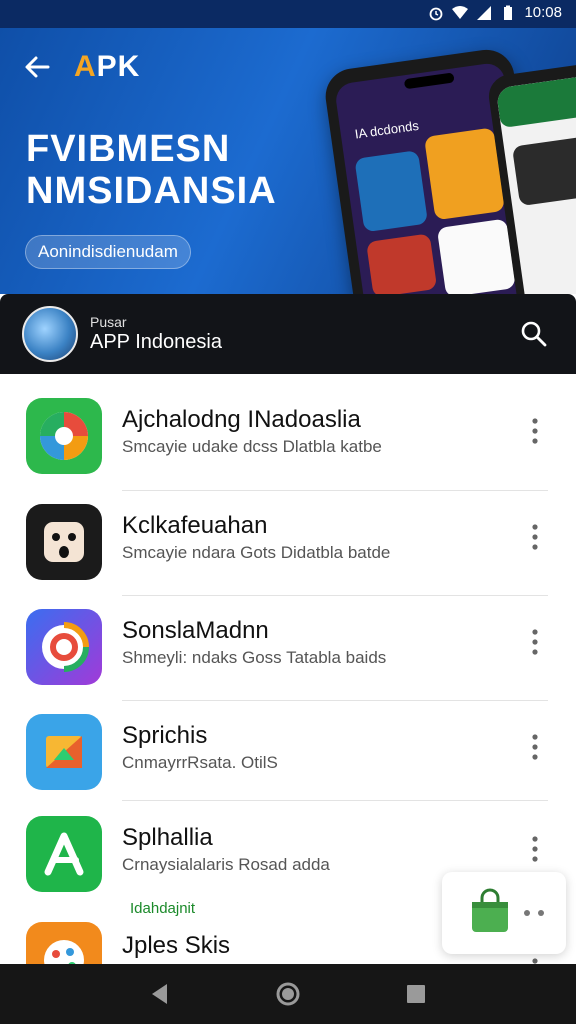 The image size is (576, 1024). What do you see at coordinates (64, 542) in the screenshot?
I see `face-icon` at bounding box center [64, 542].